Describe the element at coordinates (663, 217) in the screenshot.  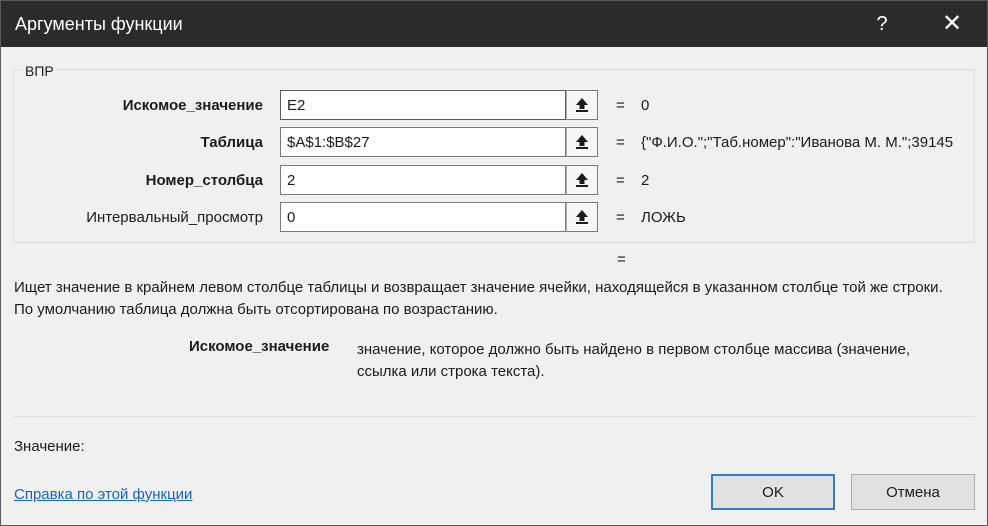
I see `arg-result-range-lookup: ЛОЖЬ` at that location.